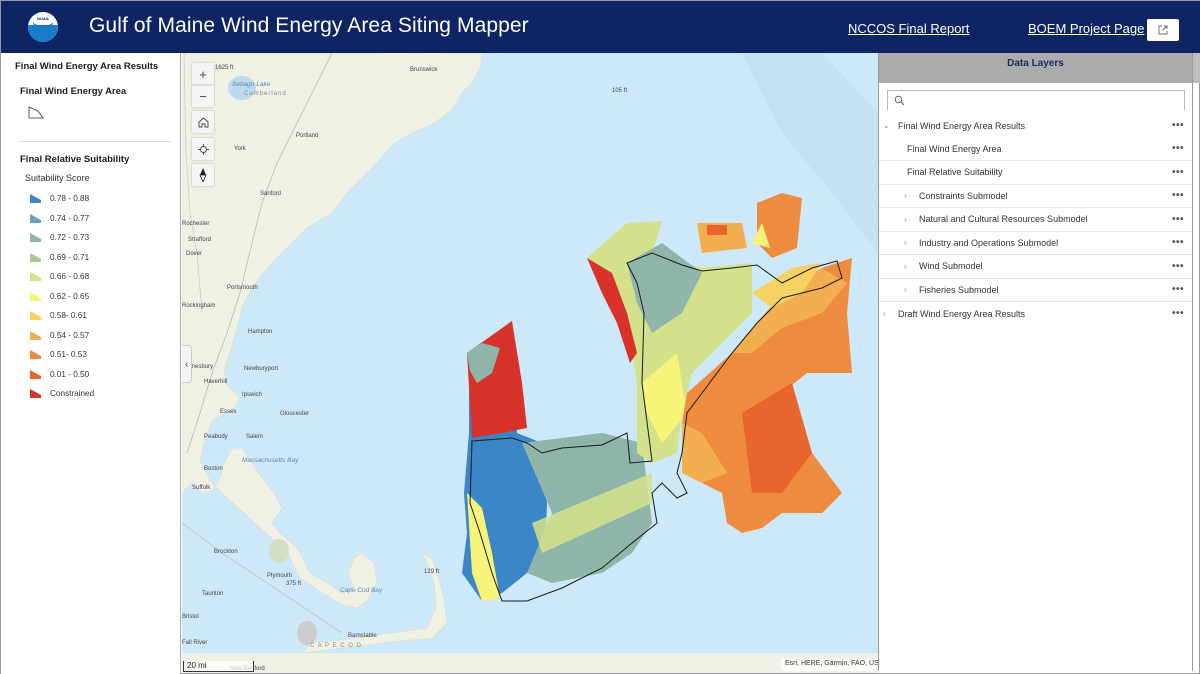 Image resolution: width=1200 pixels, height=674 pixels. What do you see at coordinates (213, 469) in the screenshot?
I see `map-place-label: Boston` at bounding box center [213, 469].